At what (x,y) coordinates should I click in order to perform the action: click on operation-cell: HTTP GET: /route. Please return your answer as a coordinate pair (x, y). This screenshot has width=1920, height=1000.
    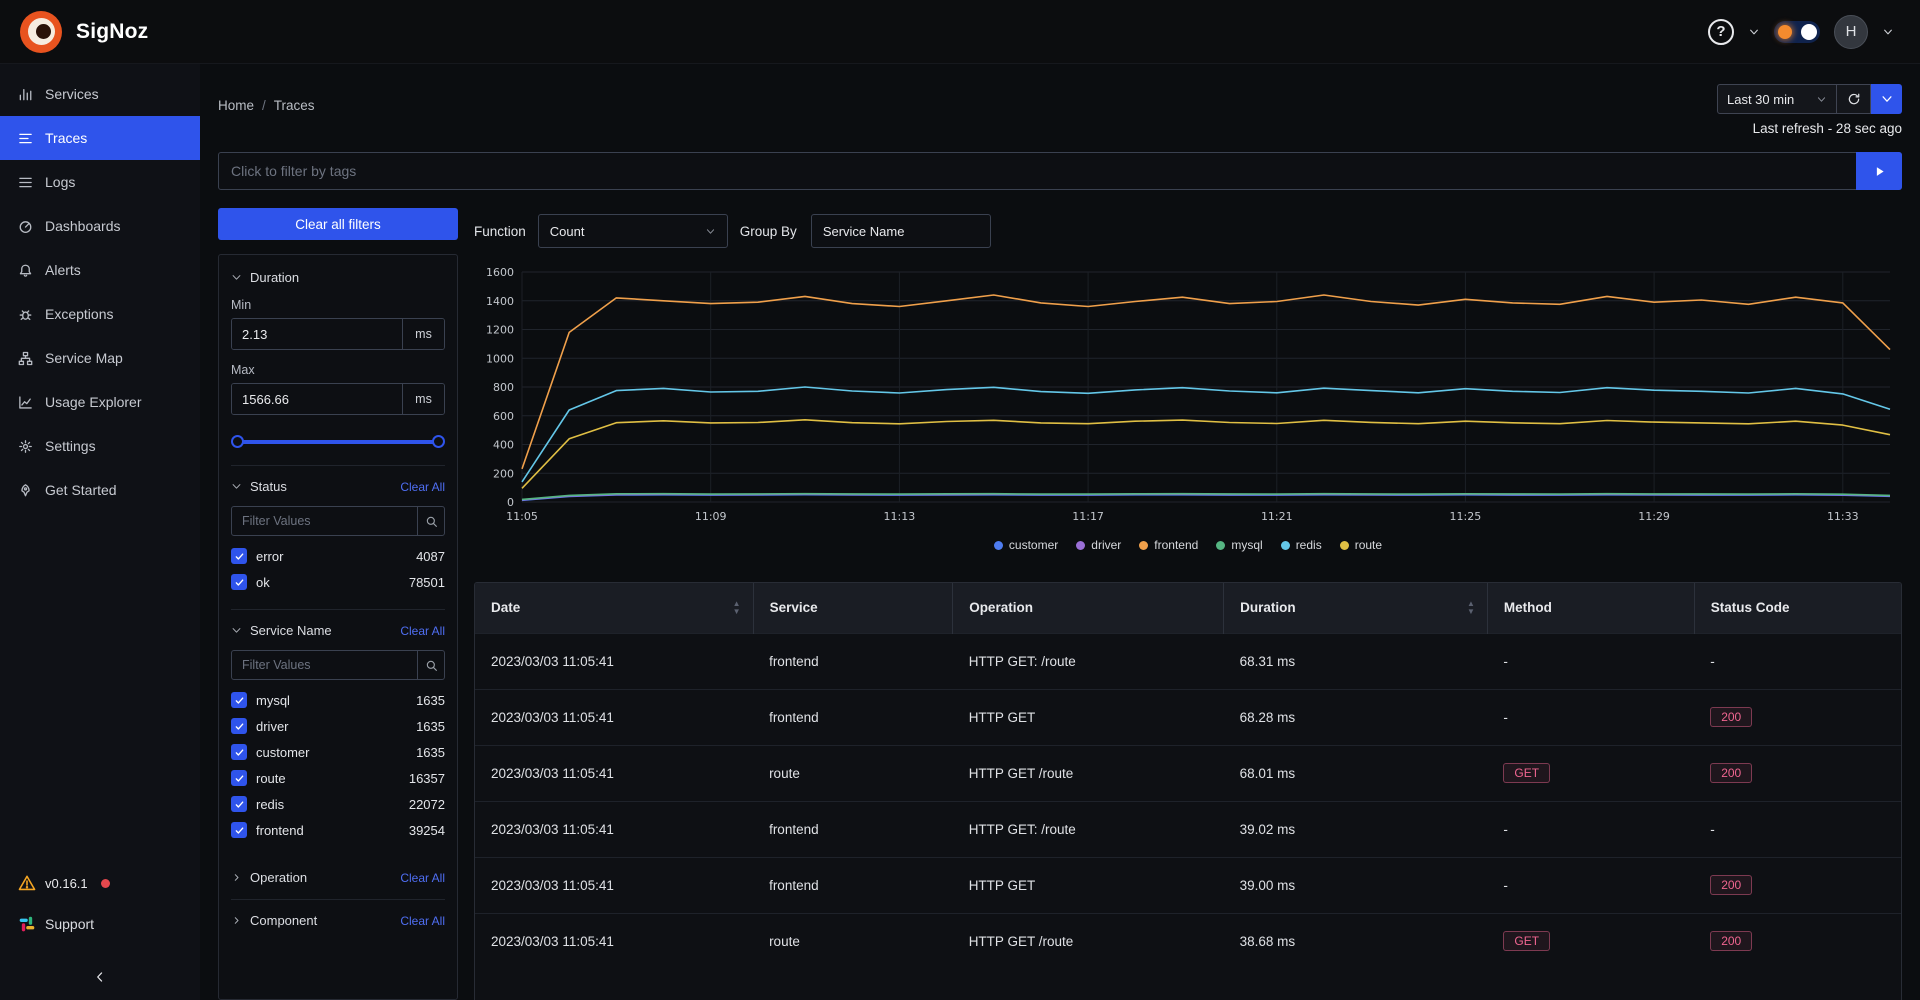
    Looking at the image, I should click on (1088, 660).